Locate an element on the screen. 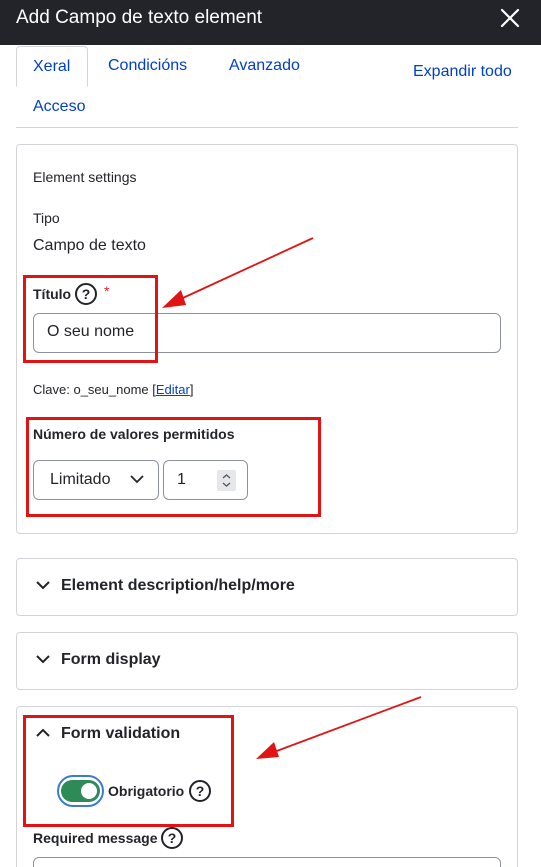  cardinality-number-value: 1 is located at coordinates (181, 479).